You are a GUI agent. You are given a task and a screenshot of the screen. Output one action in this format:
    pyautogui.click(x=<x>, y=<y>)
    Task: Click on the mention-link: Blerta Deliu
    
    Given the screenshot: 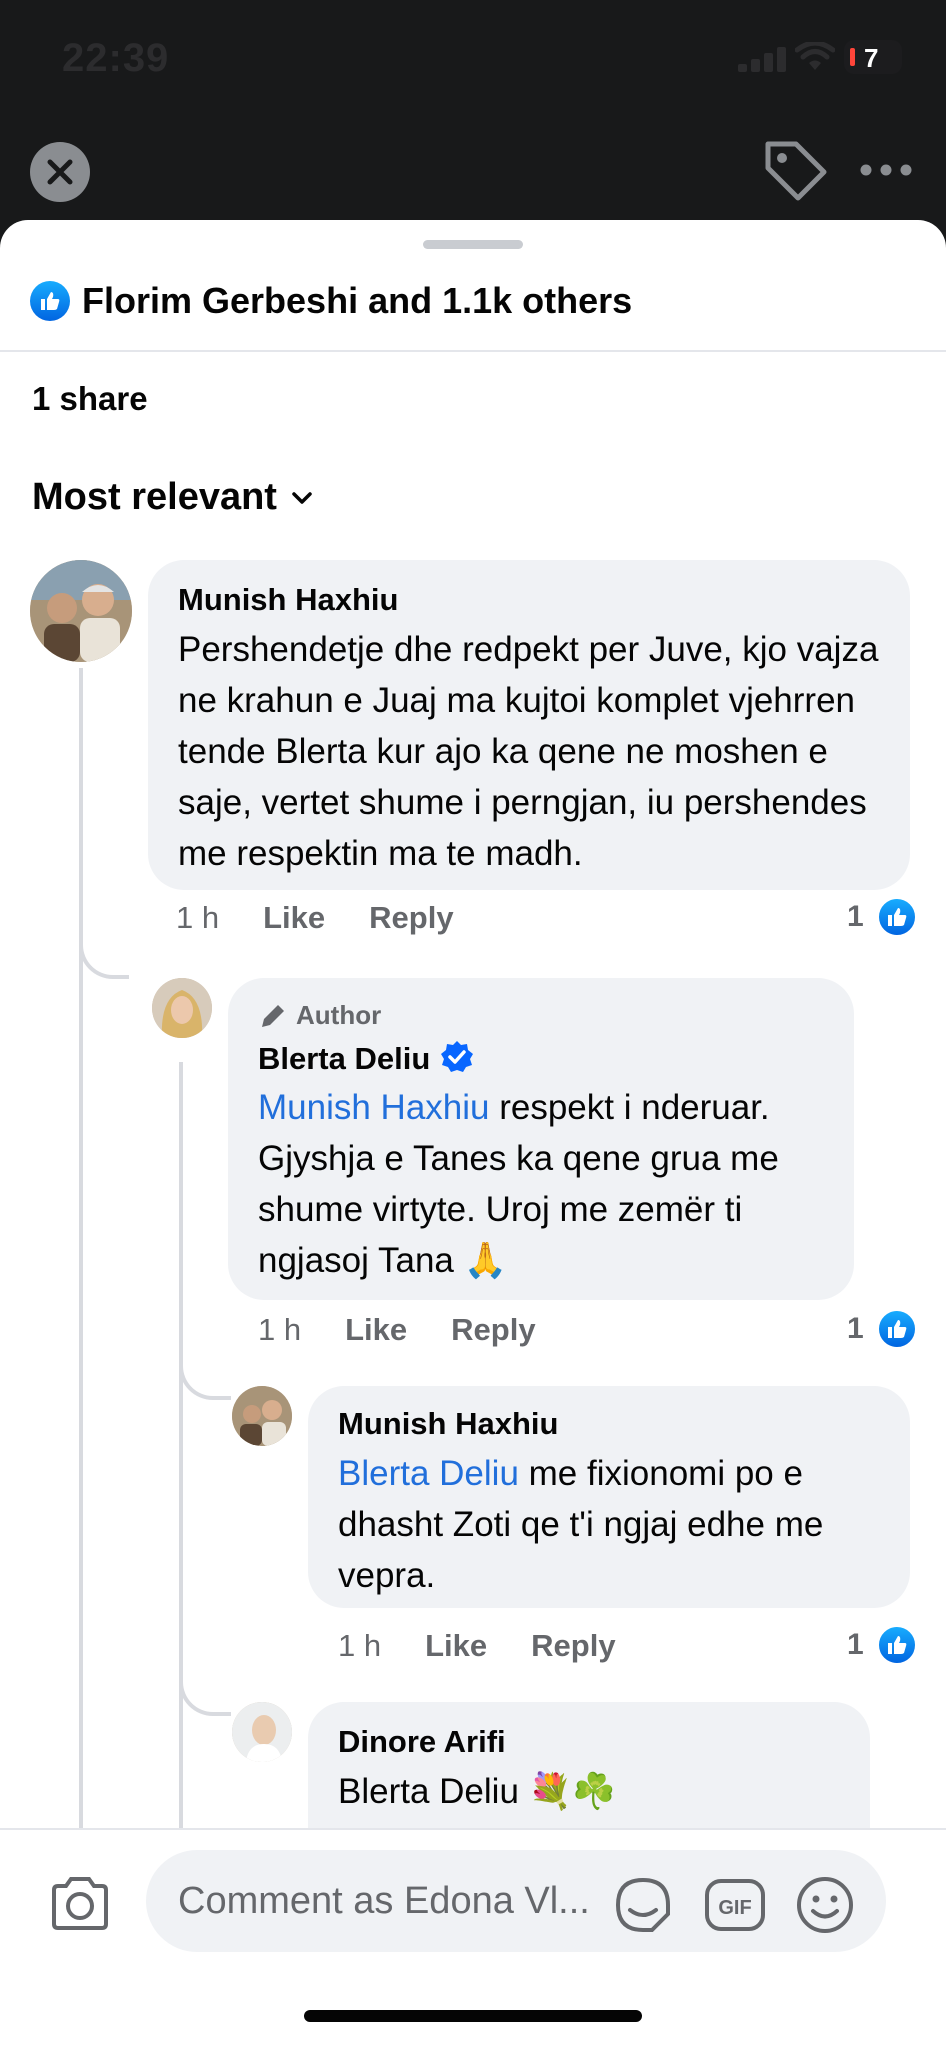 What is the action you would take?
    pyautogui.click(x=428, y=1473)
    